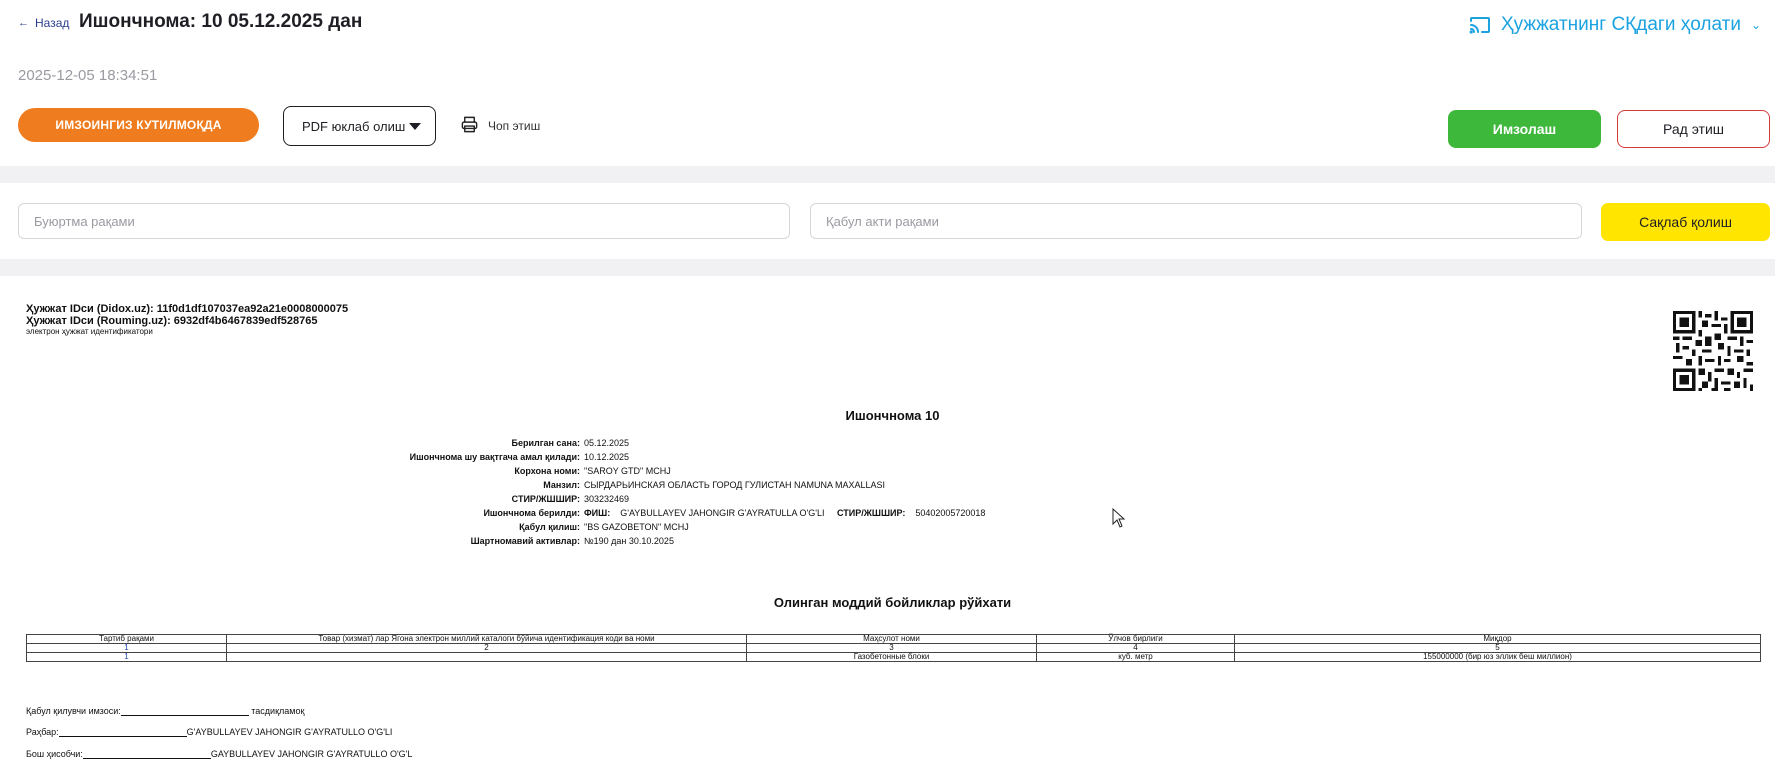 This screenshot has height=776, width=1775. Describe the element at coordinates (1135, 657) in the screenshot. I see `table-cell: куб. метр` at that location.